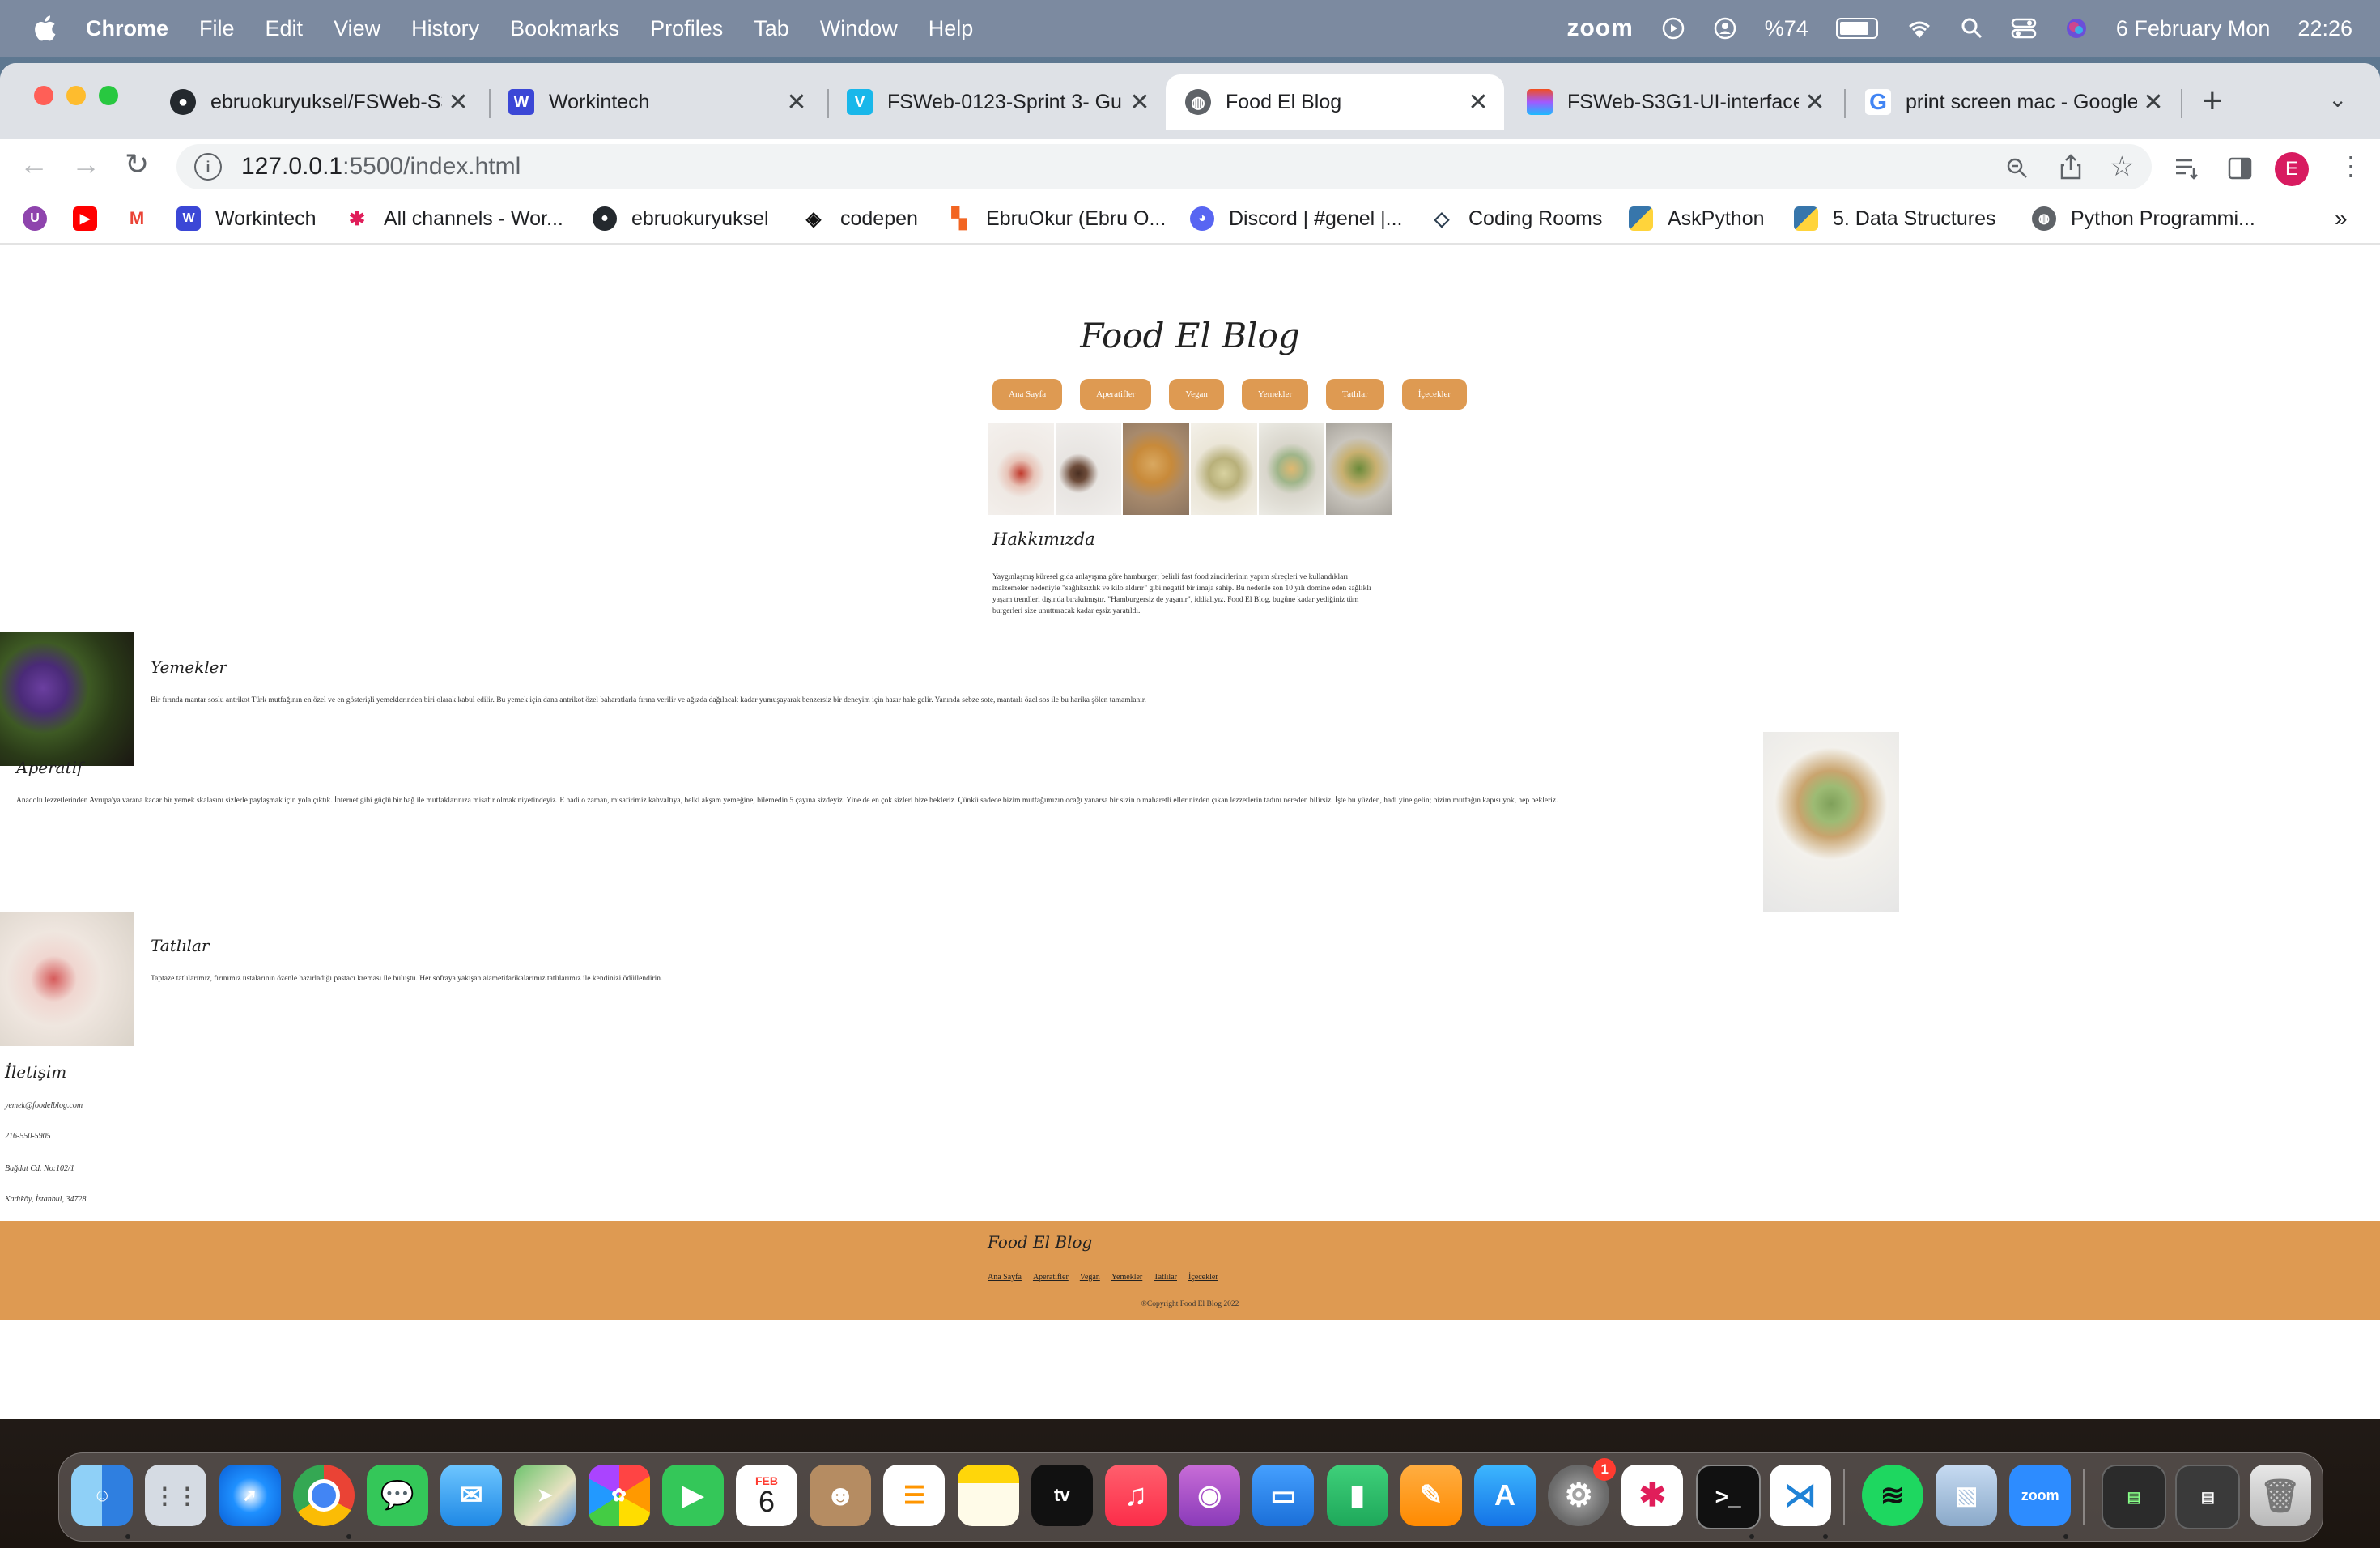  I want to click on pages-icon: ✎, so click(1431, 1495).